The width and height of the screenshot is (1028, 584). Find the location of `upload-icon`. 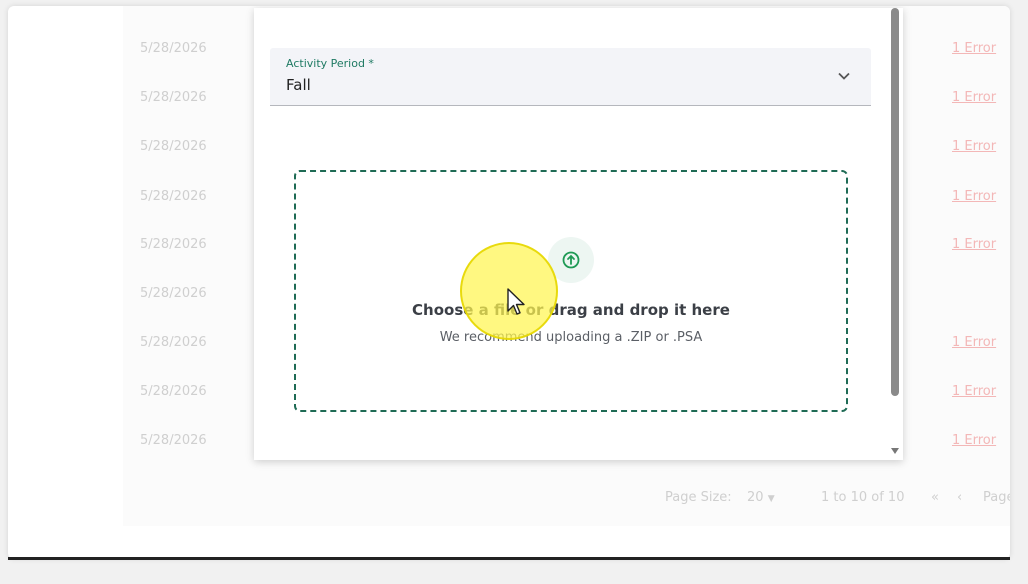

upload-icon is located at coordinates (571, 260).